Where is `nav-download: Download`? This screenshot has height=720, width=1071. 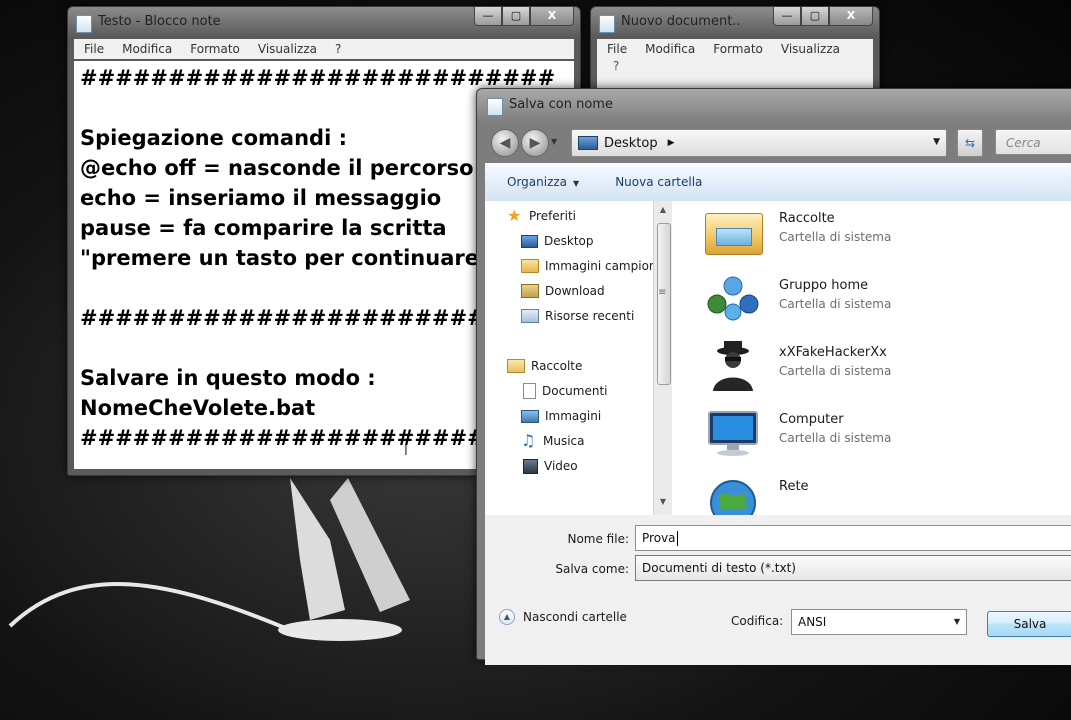
nav-download: Download is located at coordinates (563, 291).